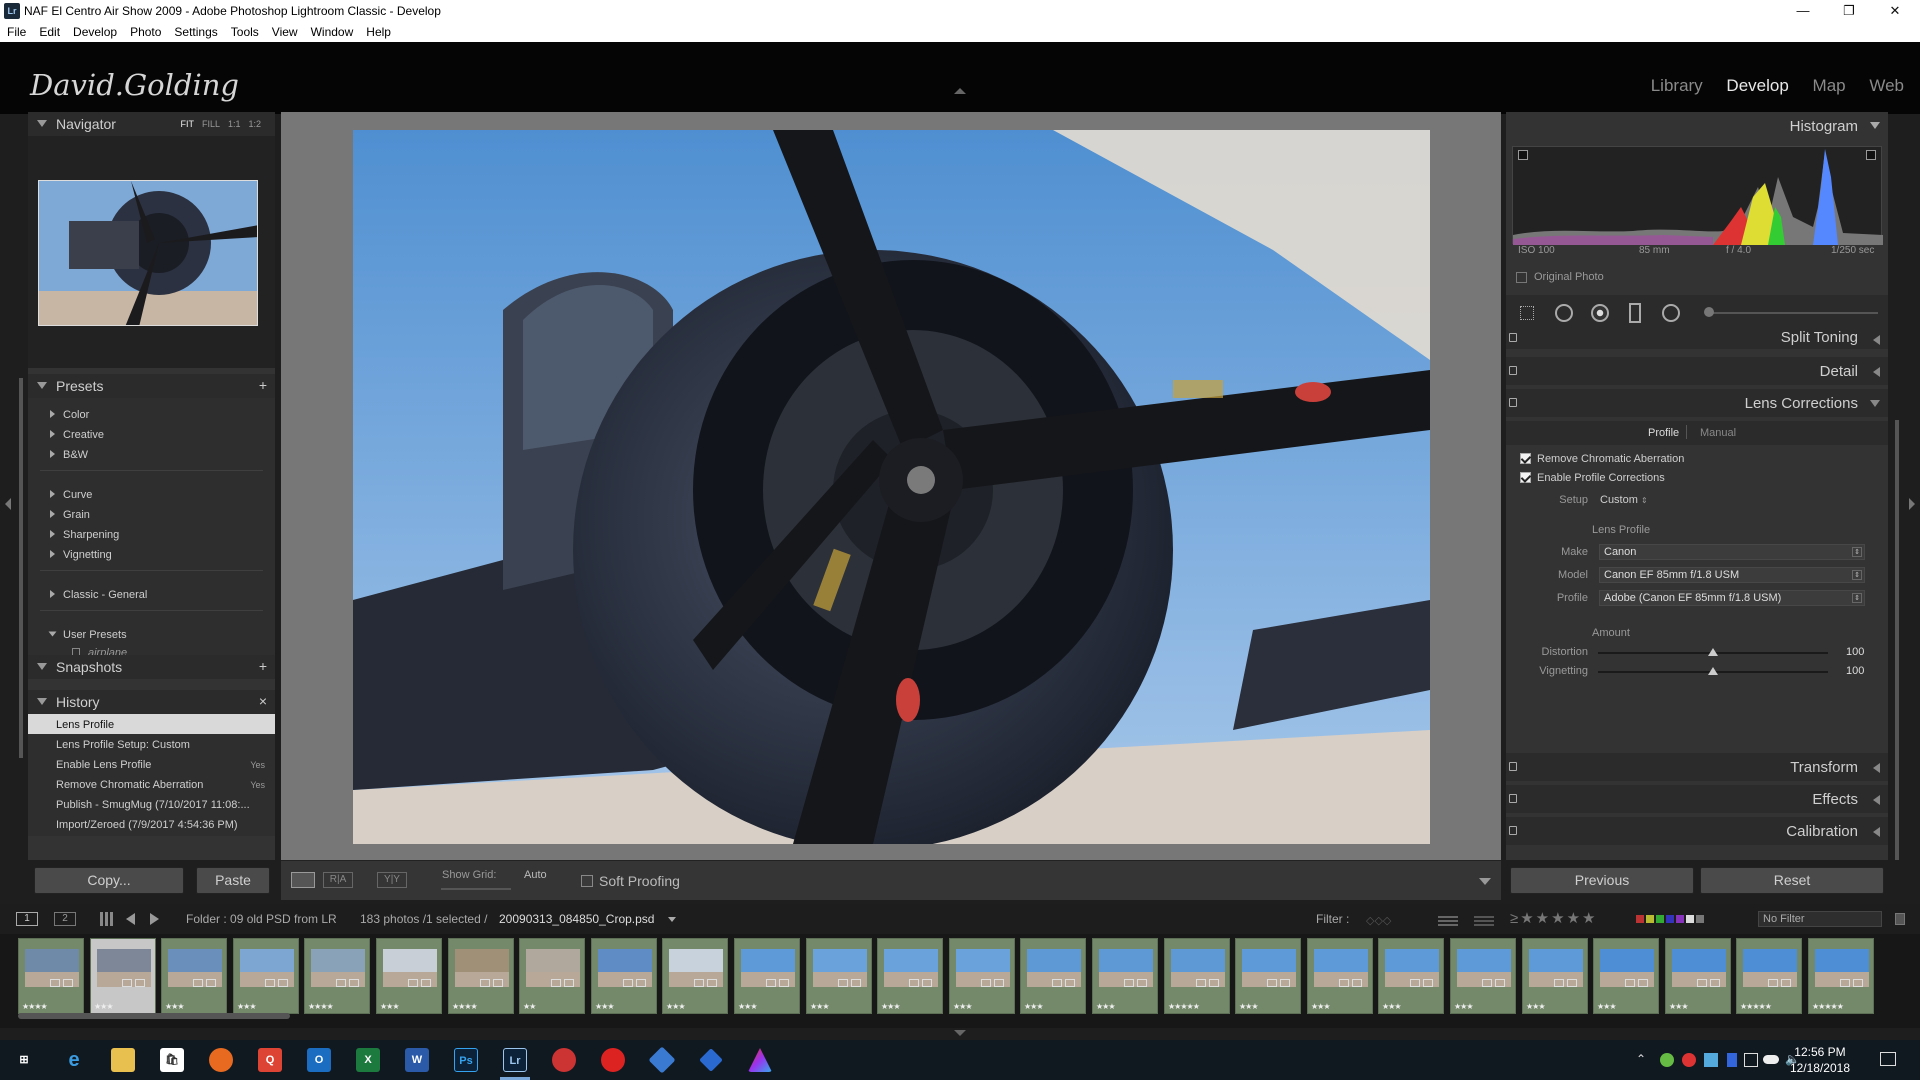 Image resolution: width=1920 pixels, height=1080 pixels. Describe the element at coordinates (151, 824) in the screenshot. I see `history-item: Import/Zeroed (7/9/2017 4:54:36 PM)` at that location.